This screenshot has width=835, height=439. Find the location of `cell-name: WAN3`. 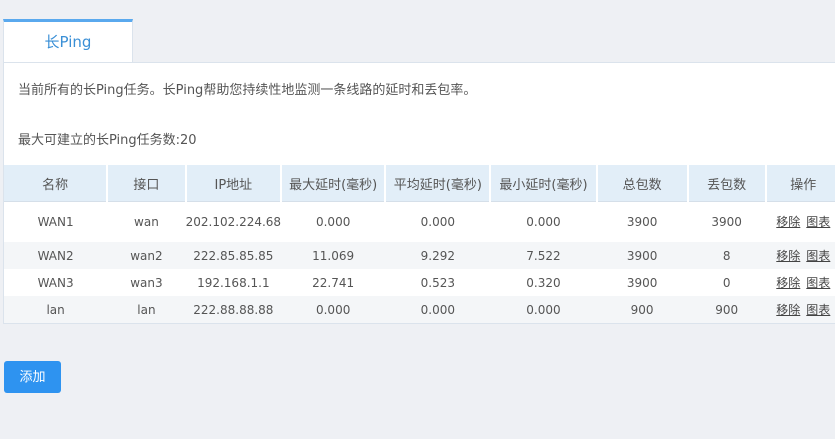

cell-name: WAN3 is located at coordinates (55, 282).